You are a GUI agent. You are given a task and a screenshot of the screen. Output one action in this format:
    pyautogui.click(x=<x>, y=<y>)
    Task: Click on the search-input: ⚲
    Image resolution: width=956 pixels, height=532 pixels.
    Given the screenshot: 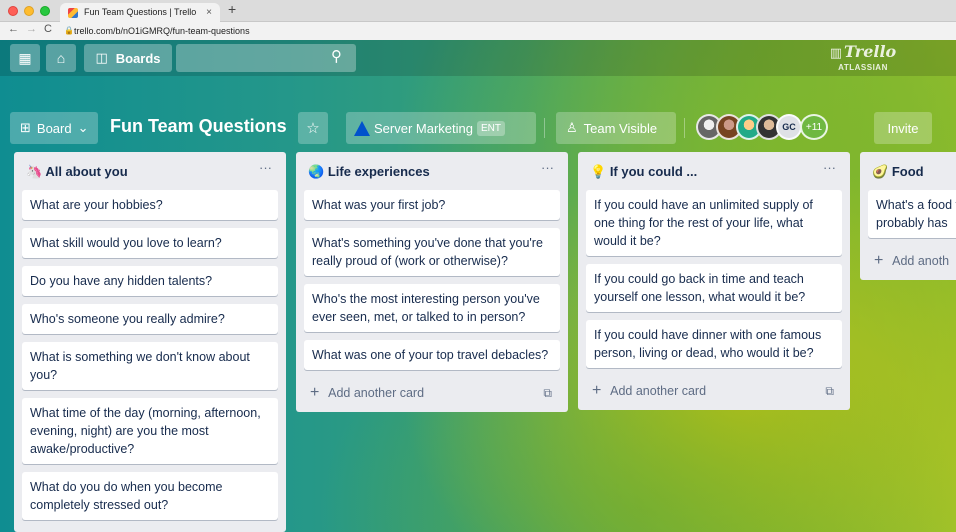 What is the action you would take?
    pyautogui.click(x=266, y=58)
    